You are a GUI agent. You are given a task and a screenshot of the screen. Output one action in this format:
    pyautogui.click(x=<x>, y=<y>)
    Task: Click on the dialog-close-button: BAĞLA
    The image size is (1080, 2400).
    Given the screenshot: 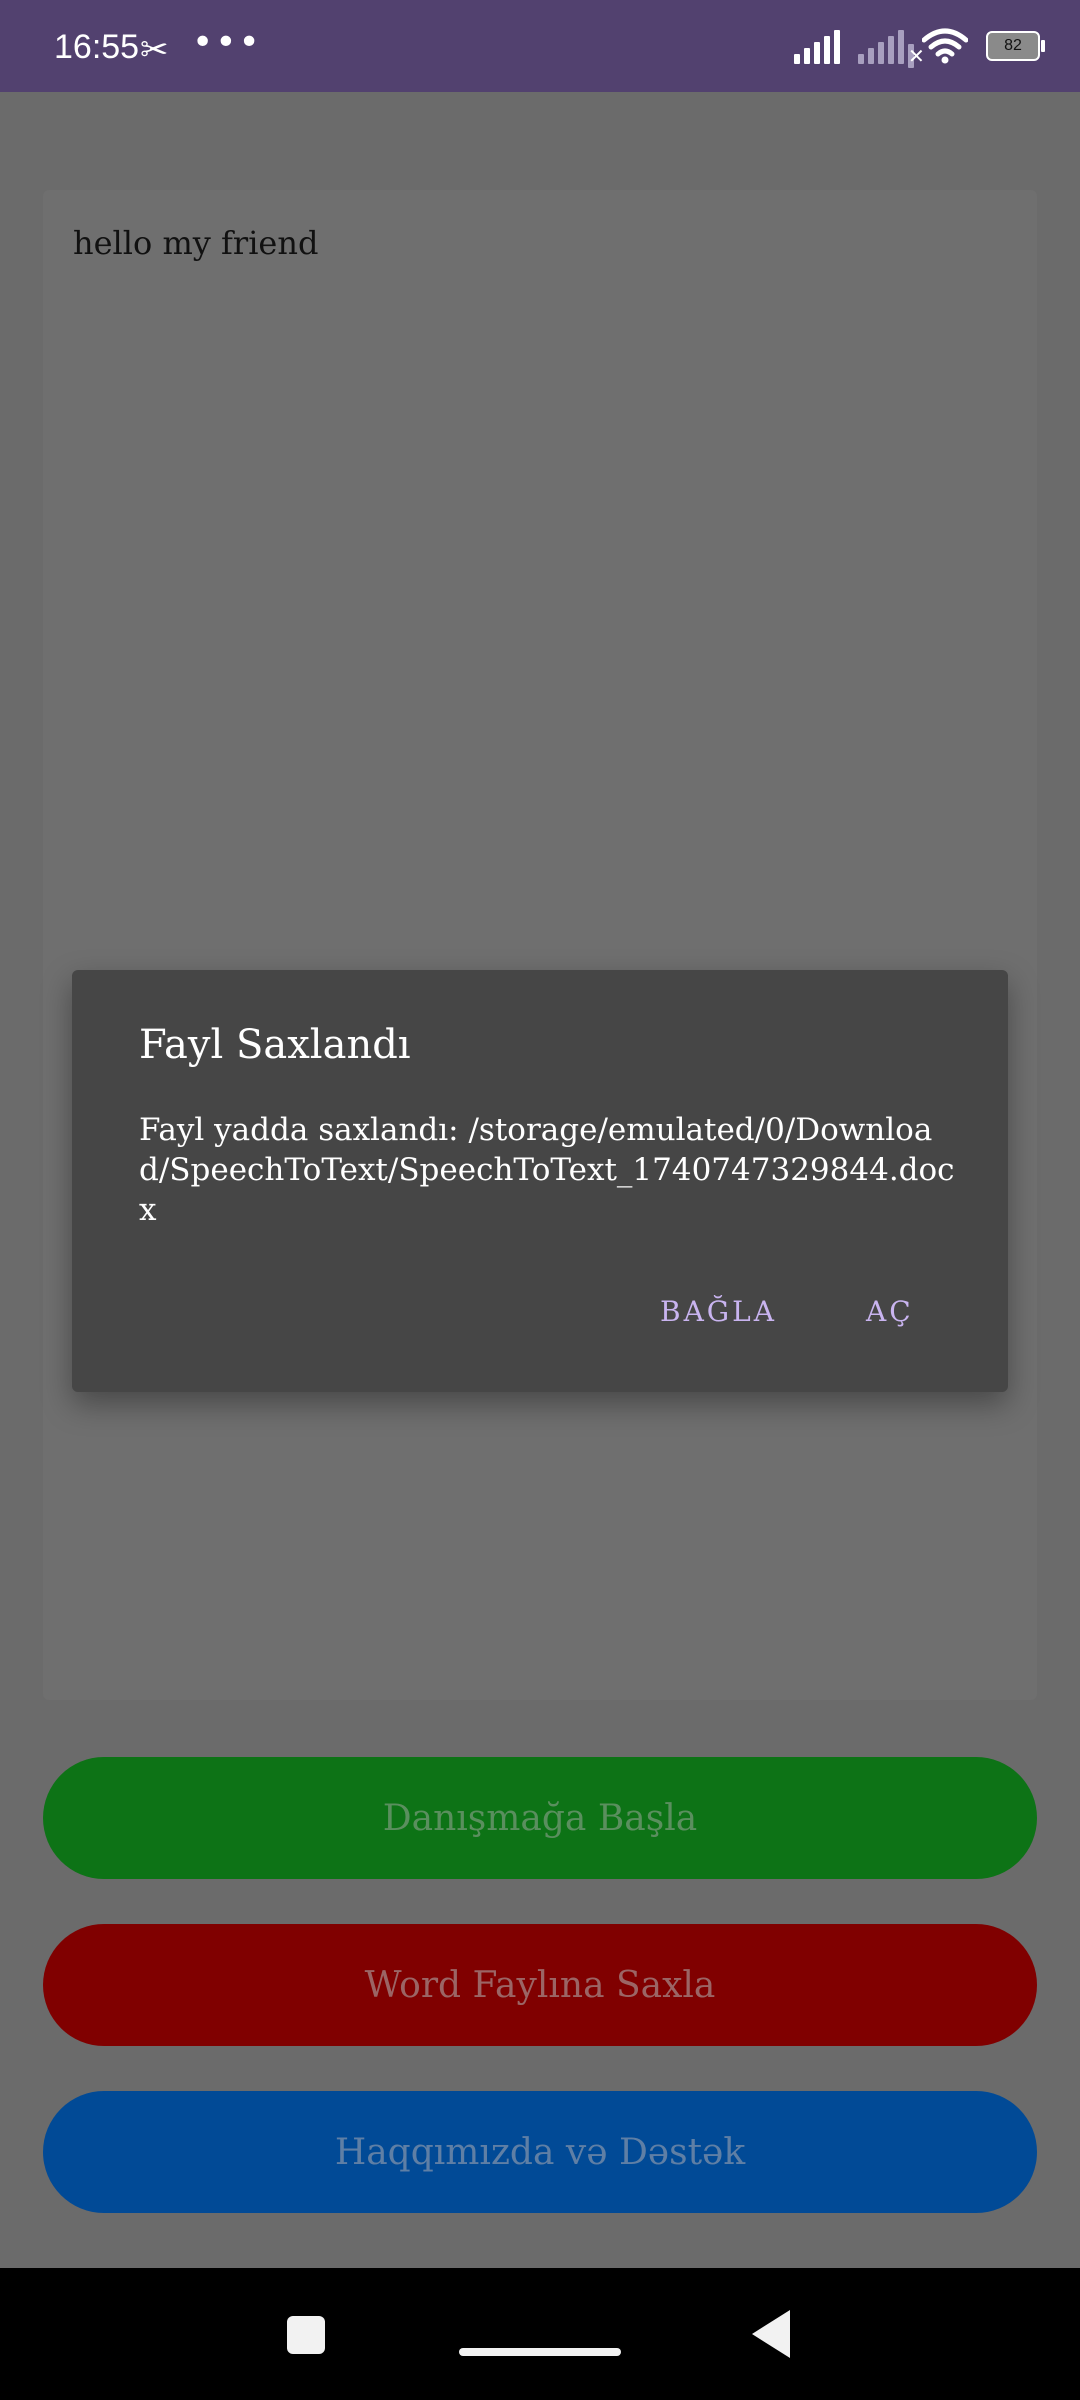 What is the action you would take?
    pyautogui.click(x=718, y=1311)
    